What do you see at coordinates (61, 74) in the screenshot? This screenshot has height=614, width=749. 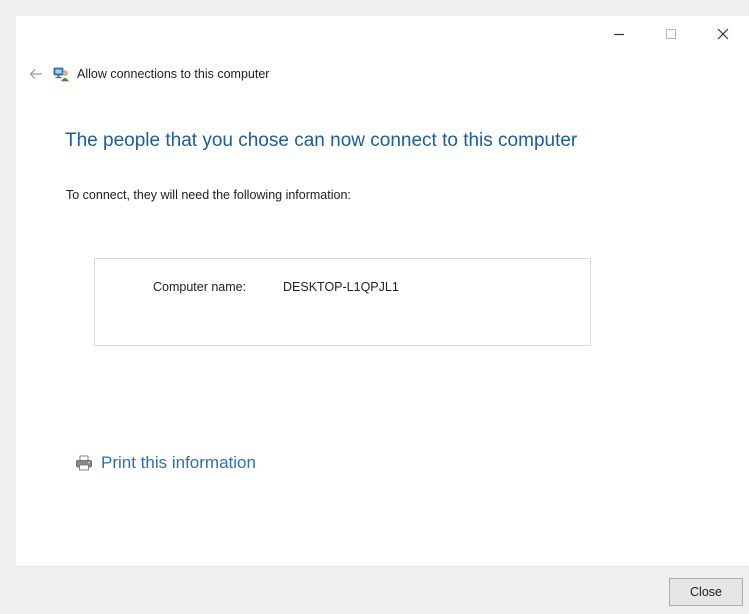 I see `network-users-icon` at bounding box center [61, 74].